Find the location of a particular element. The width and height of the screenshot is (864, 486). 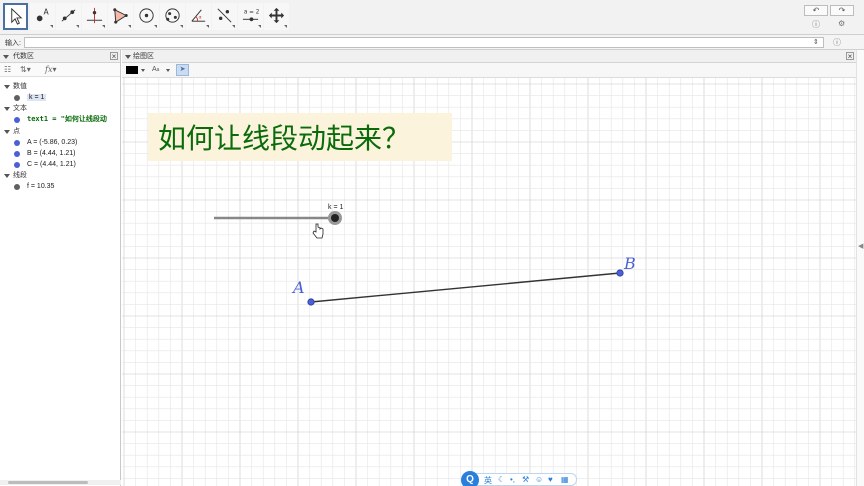

graphics-style-bar: Aa ➤ is located at coordinates (489, 70).